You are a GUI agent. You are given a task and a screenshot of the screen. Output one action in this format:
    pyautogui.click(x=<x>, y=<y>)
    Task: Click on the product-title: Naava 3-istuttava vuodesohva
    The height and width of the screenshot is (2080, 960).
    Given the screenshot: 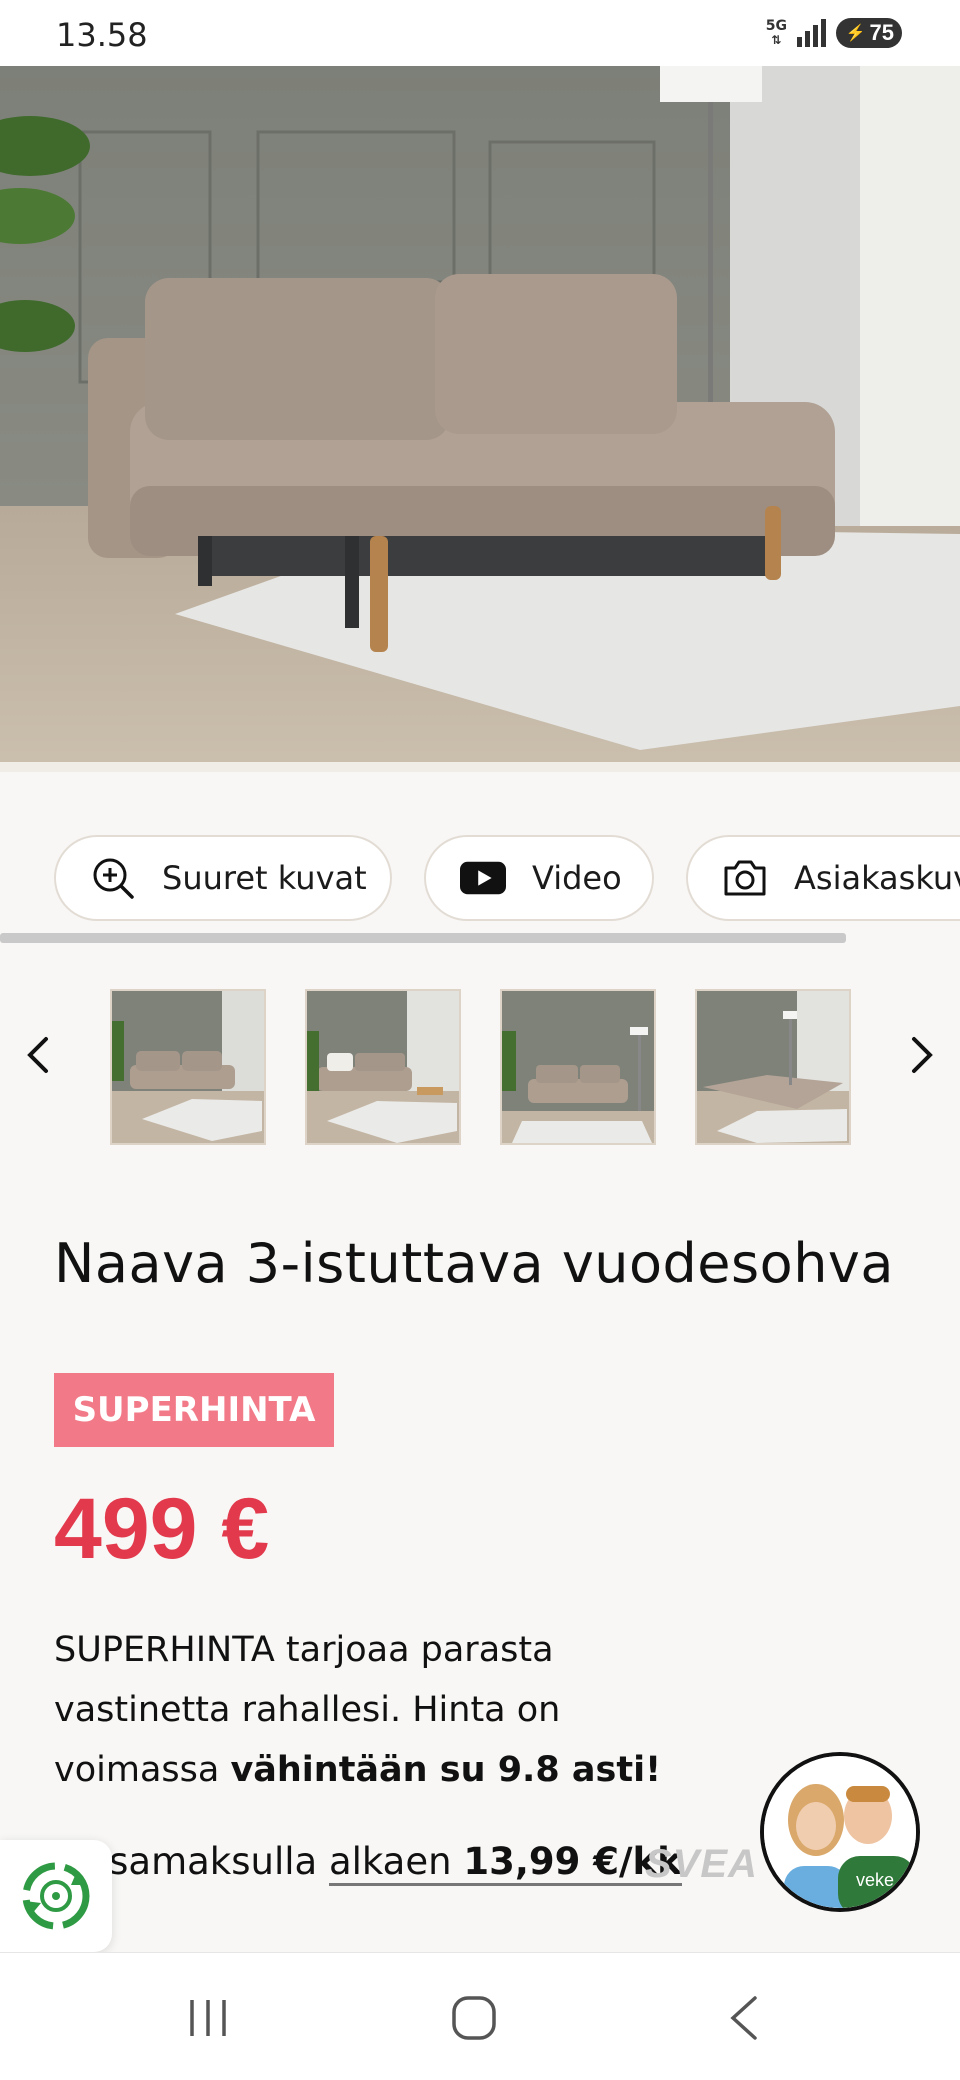 What is the action you would take?
    pyautogui.click(x=474, y=1263)
    